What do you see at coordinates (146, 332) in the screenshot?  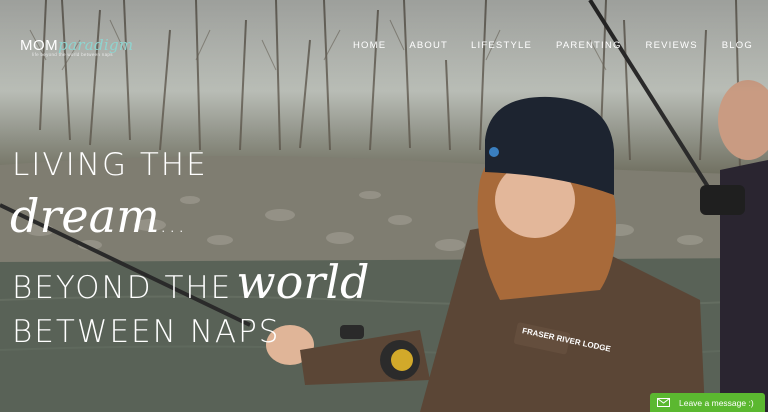 I see `headline-line-3: BETWEEN NAPS` at bounding box center [146, 332].